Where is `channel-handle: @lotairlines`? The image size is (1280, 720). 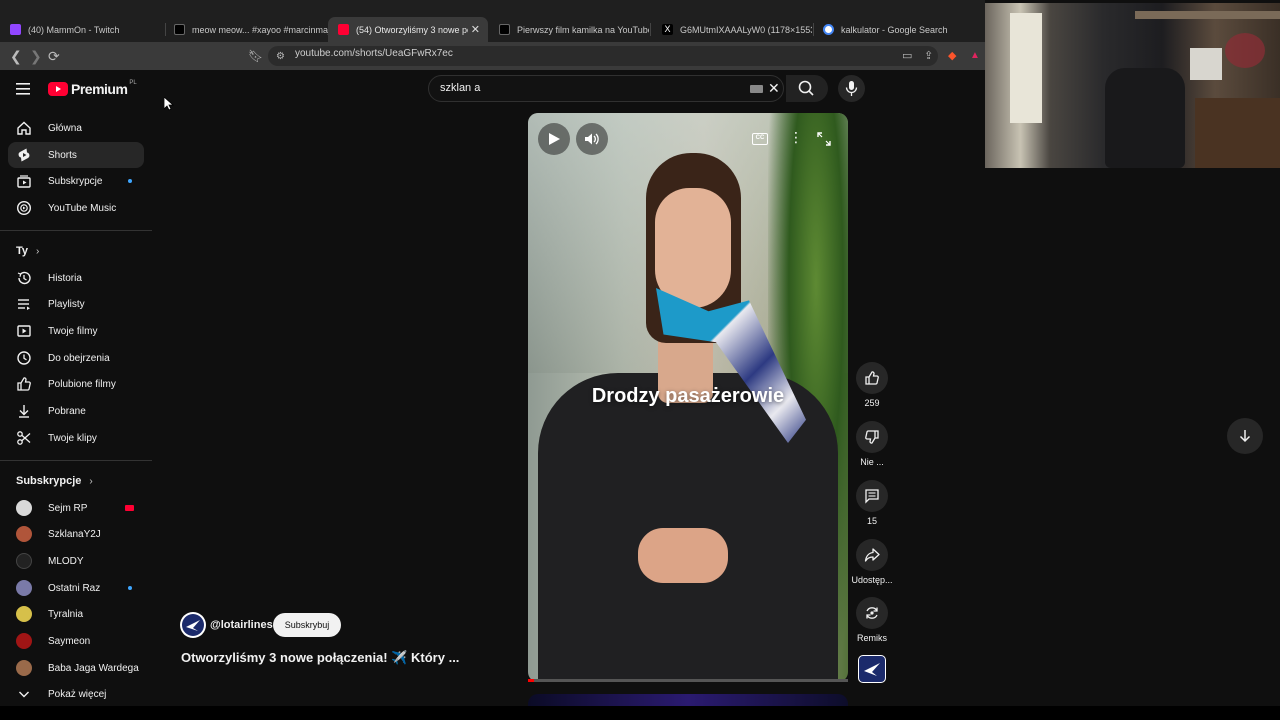
channel-handle: @lotairlines is located at coordinates (241, 625).